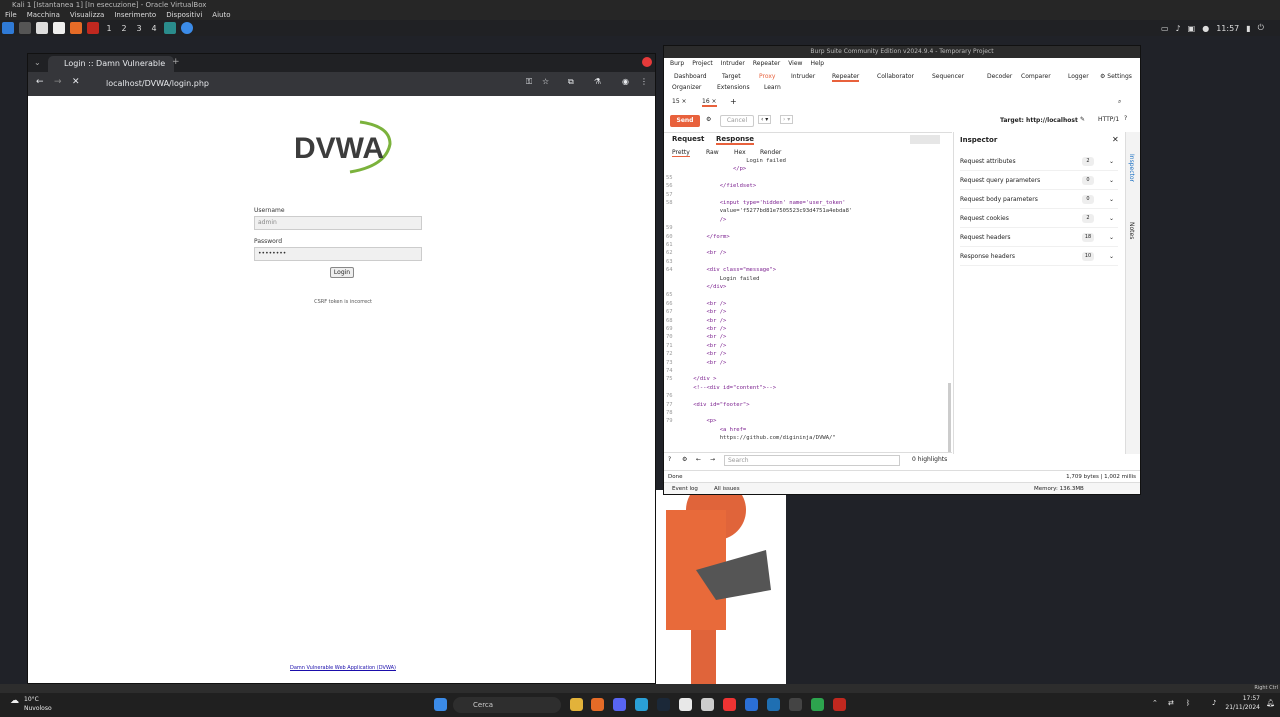 The image size is (1280, 717). I want to click on kali-taskbar-icon, so click(685, 704).